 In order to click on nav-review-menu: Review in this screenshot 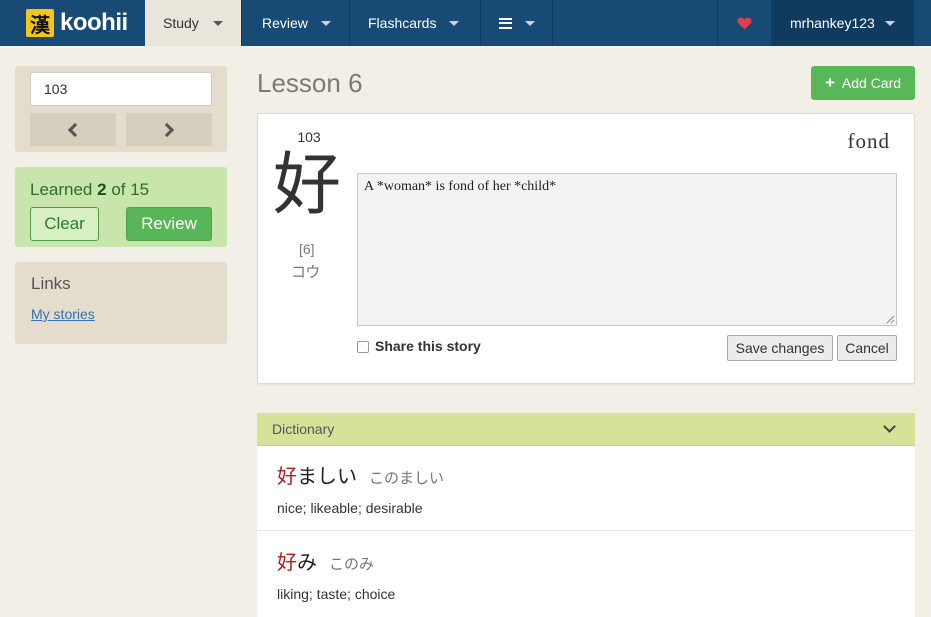, I will do `click(295, 23)`.